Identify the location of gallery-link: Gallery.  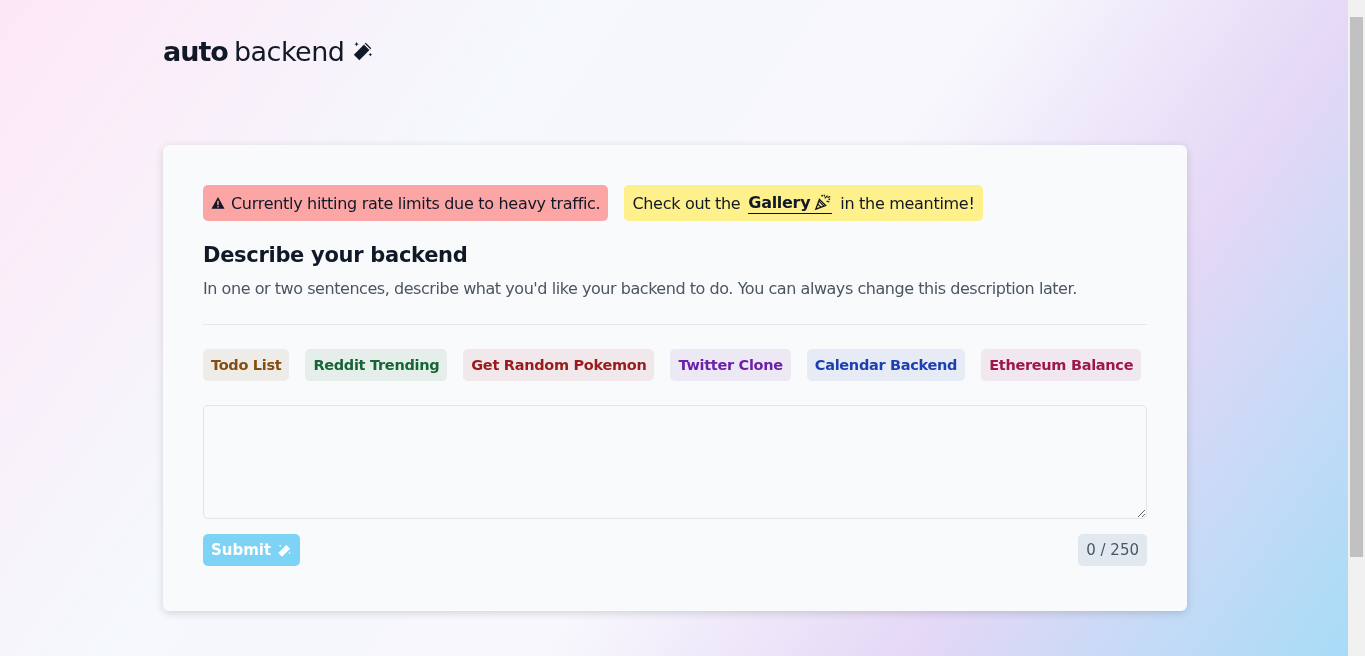
(790, 203).